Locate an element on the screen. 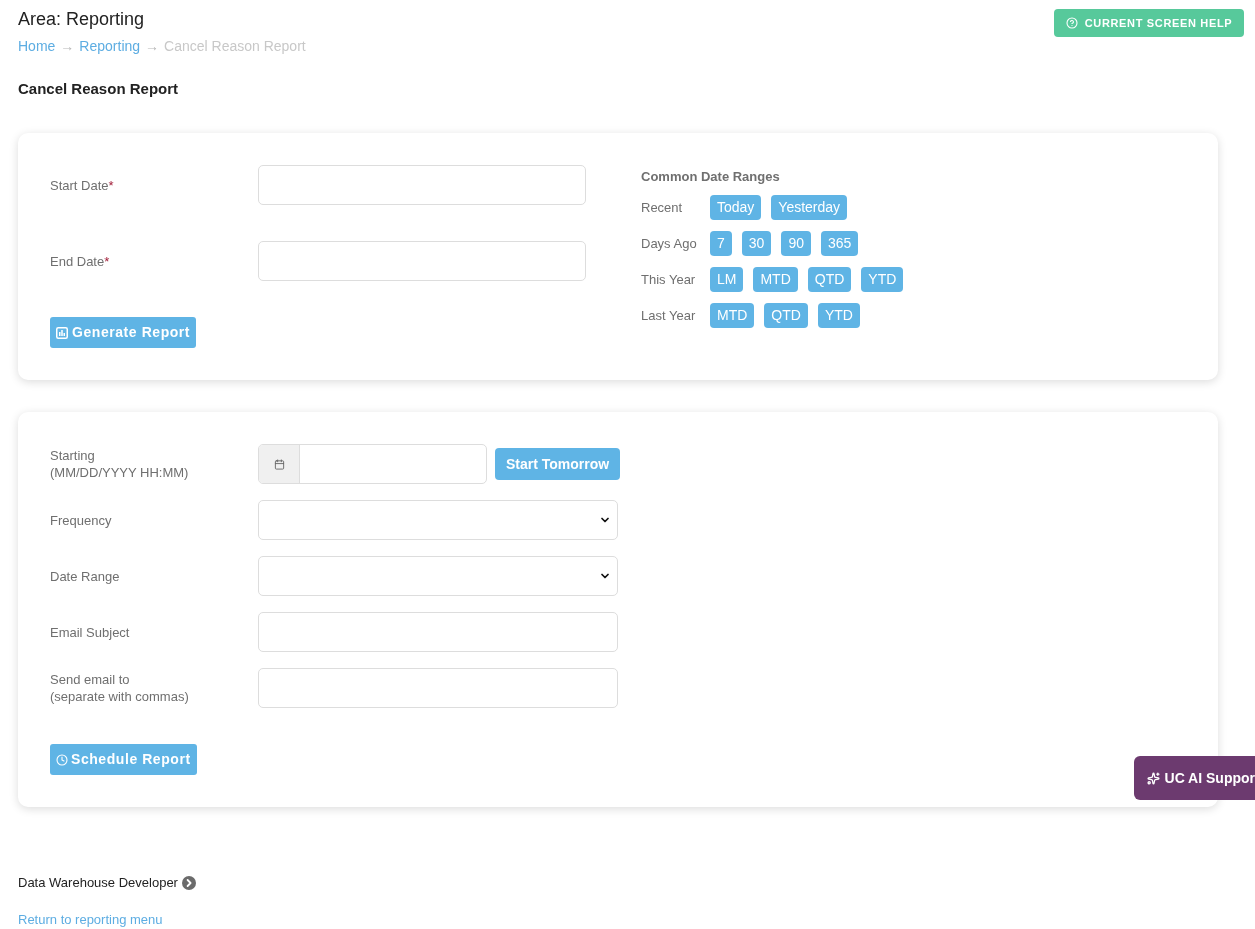 The width and height of the screenshot is (1255, 929). breadcrumb-link: Reporting is located at coordinates (110, 46).